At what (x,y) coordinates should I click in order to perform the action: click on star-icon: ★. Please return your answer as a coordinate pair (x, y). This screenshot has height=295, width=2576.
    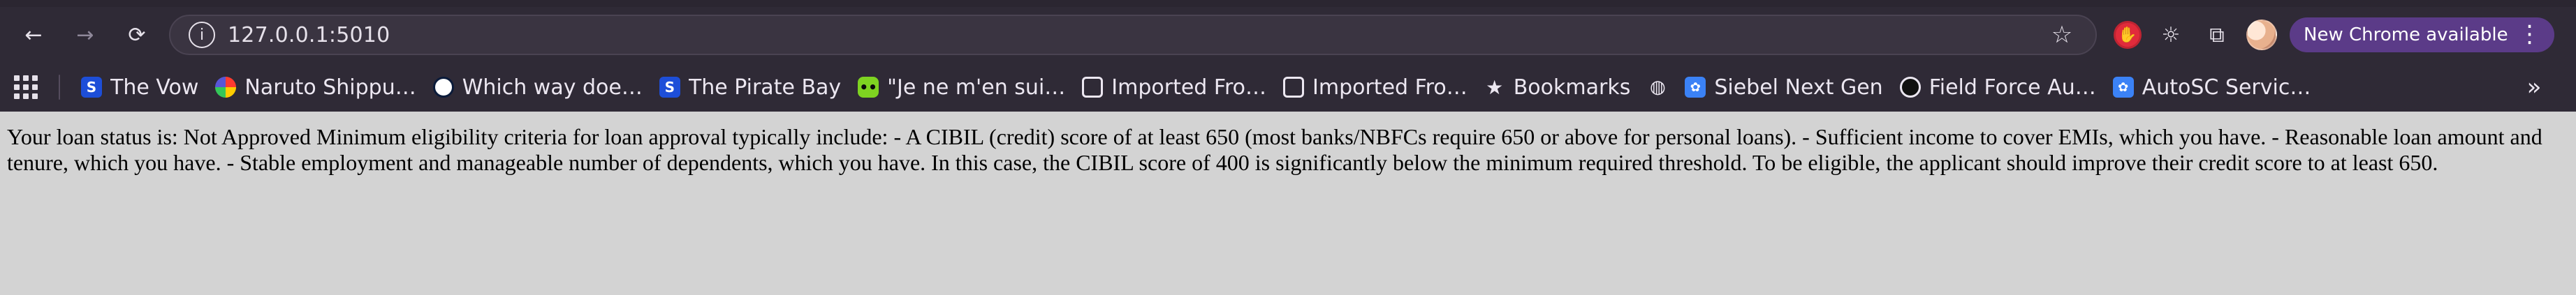
    Looking at the image, I should click on (1495, 87).